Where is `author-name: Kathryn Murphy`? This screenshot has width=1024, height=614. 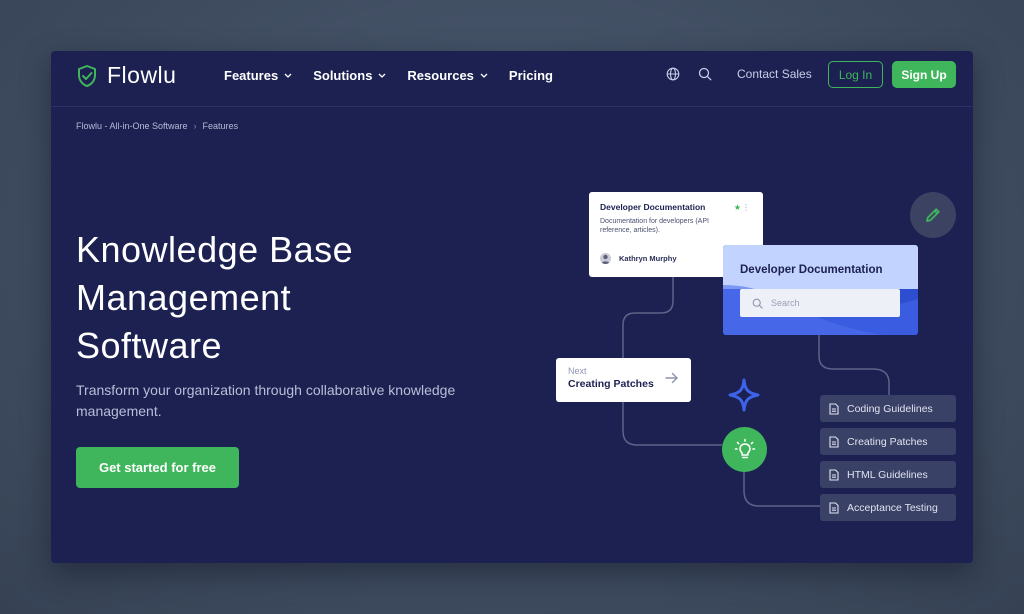 author-name: Kathryn Murphy is located at coordinates (648, 258).